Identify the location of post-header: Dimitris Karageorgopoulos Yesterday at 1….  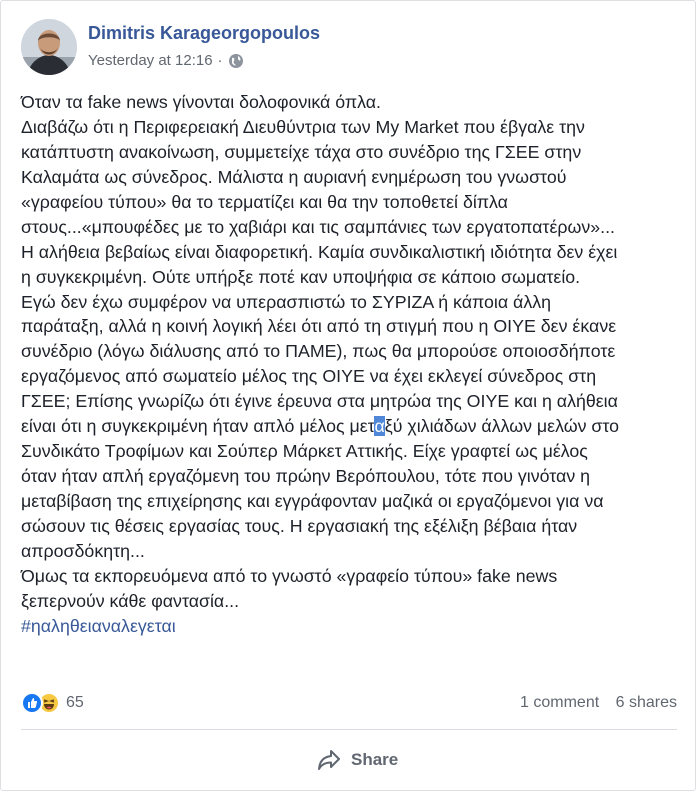
(341, 48).